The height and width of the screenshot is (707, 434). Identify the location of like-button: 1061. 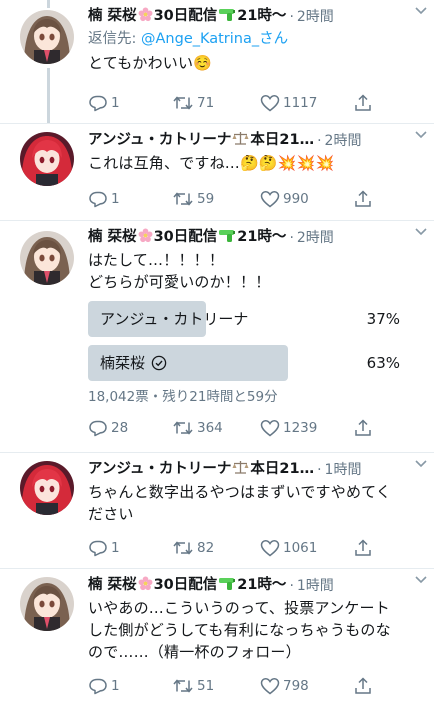
(288, 548).